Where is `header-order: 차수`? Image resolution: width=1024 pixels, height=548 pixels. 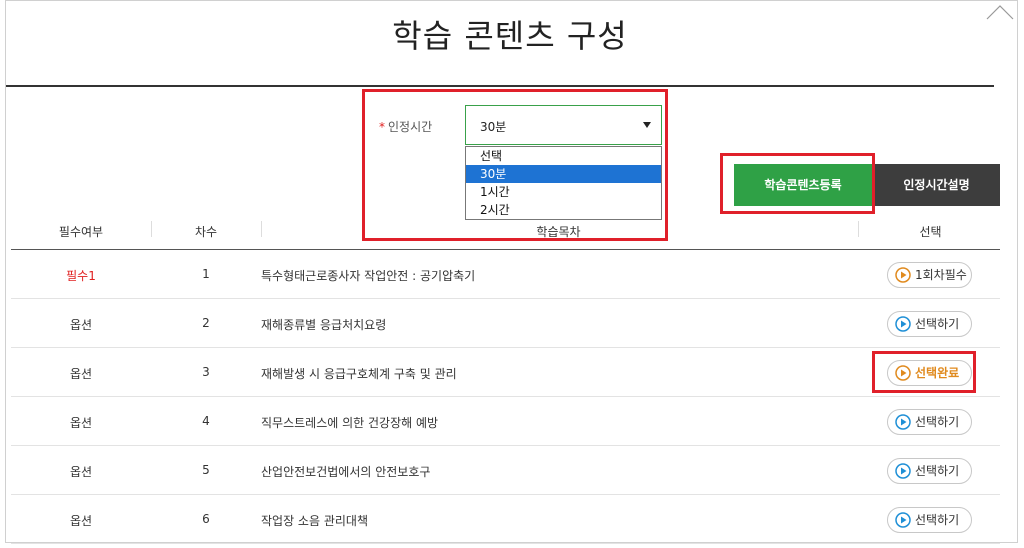 header-order: 차수 is located at coordinates (206, 232).